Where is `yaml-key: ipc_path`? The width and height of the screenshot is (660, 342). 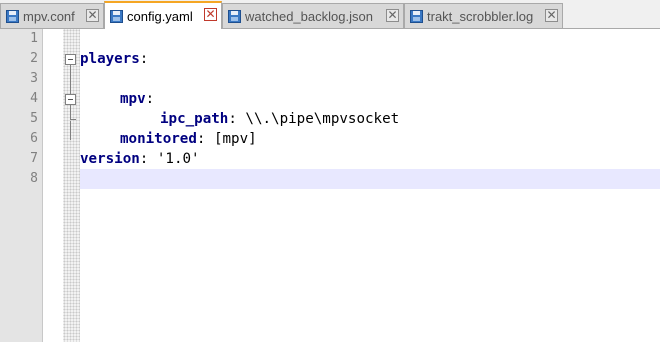 yaml-key: ipc_path is located at coordinates (194, 119).